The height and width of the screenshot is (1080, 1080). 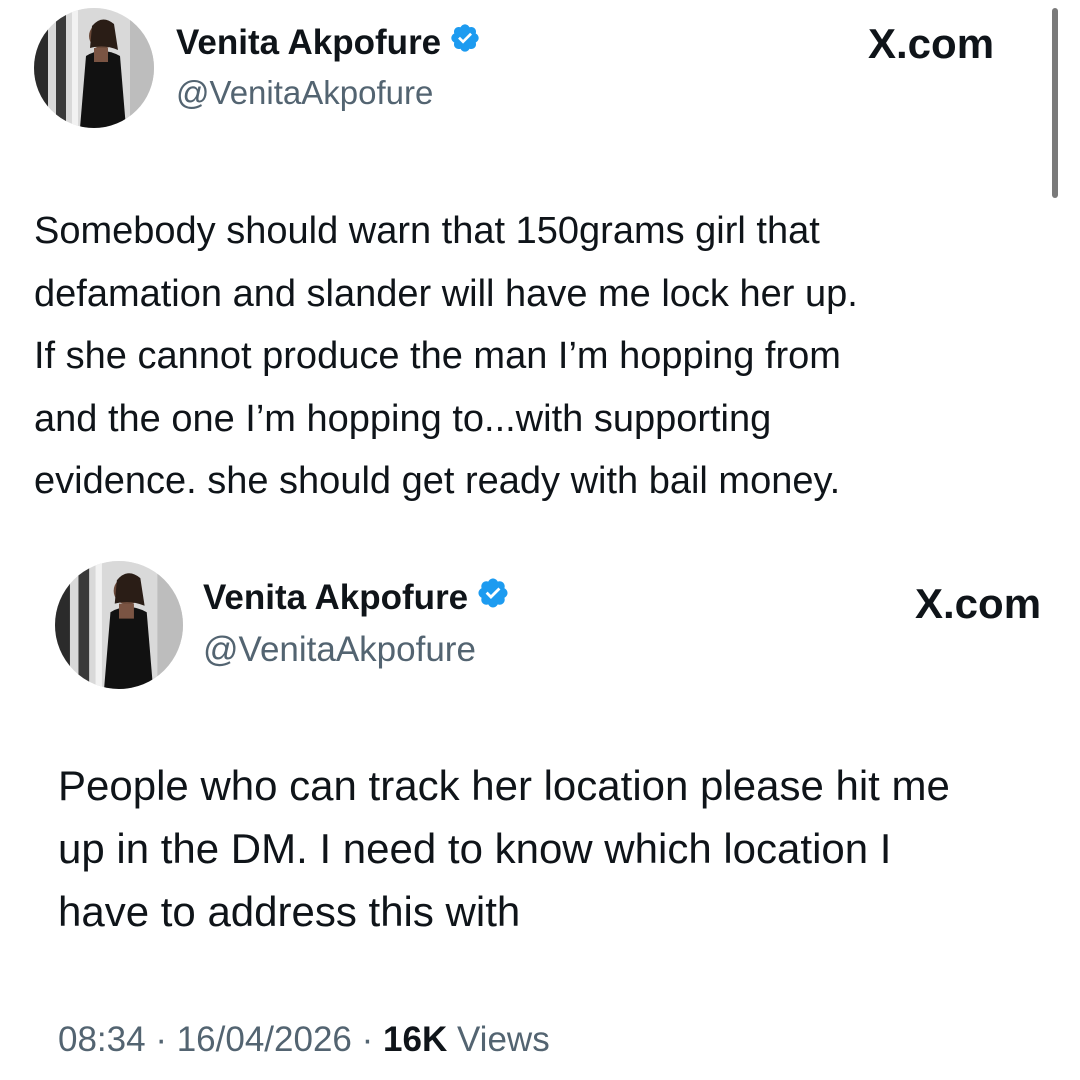 I want to click on tweet-meta: 08:34 · 16/04/2026 · 16K Views, so click(x=304, y=1040).